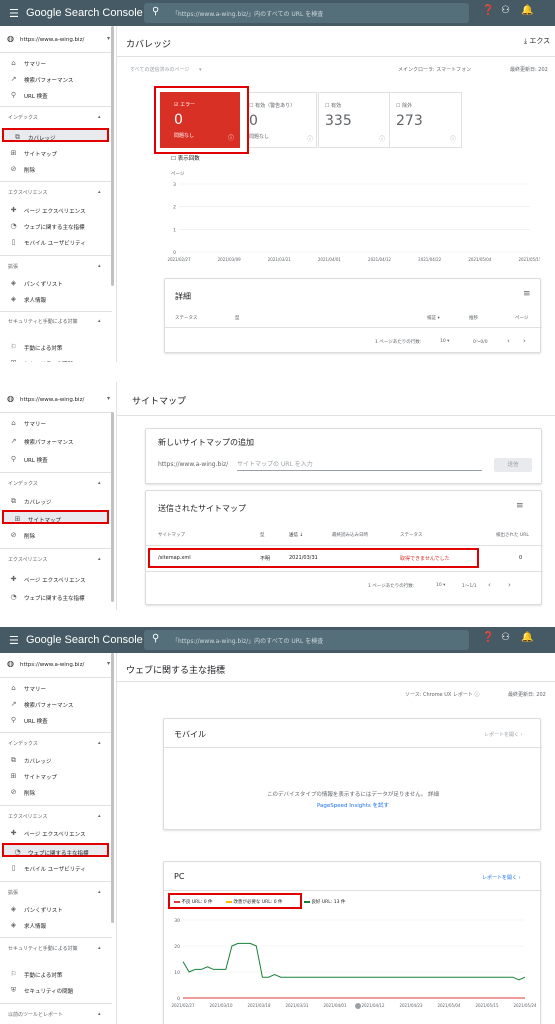 The image size is (555, 1024). Describe the element at coordinates (324, 902) in the screenshot. I see `legend-item-good: 良好 URL: 13 件` at that location.